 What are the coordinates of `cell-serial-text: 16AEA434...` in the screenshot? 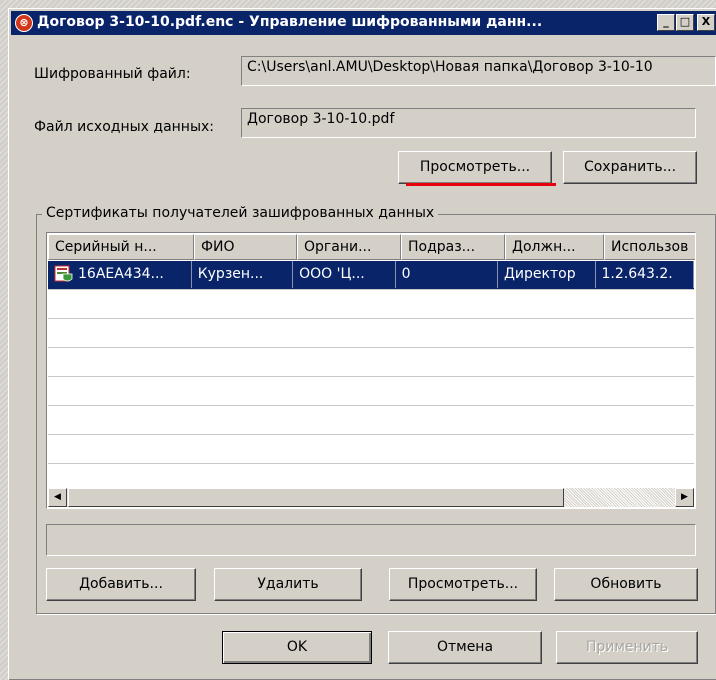 It's located at (121, 274).